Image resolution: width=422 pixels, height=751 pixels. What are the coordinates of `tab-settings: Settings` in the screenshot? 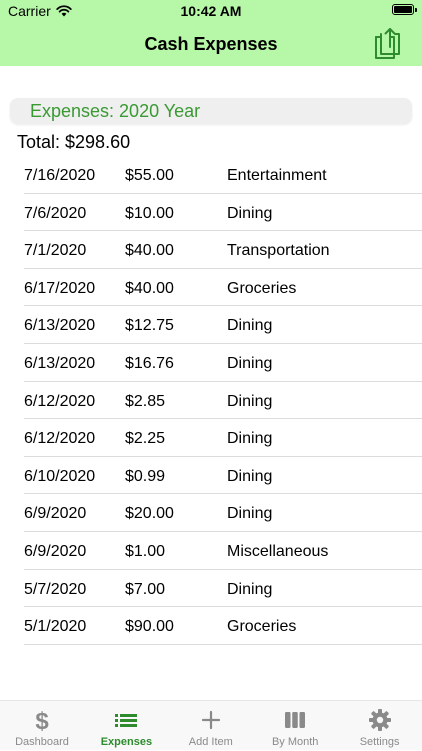 It's located at (380, 726).